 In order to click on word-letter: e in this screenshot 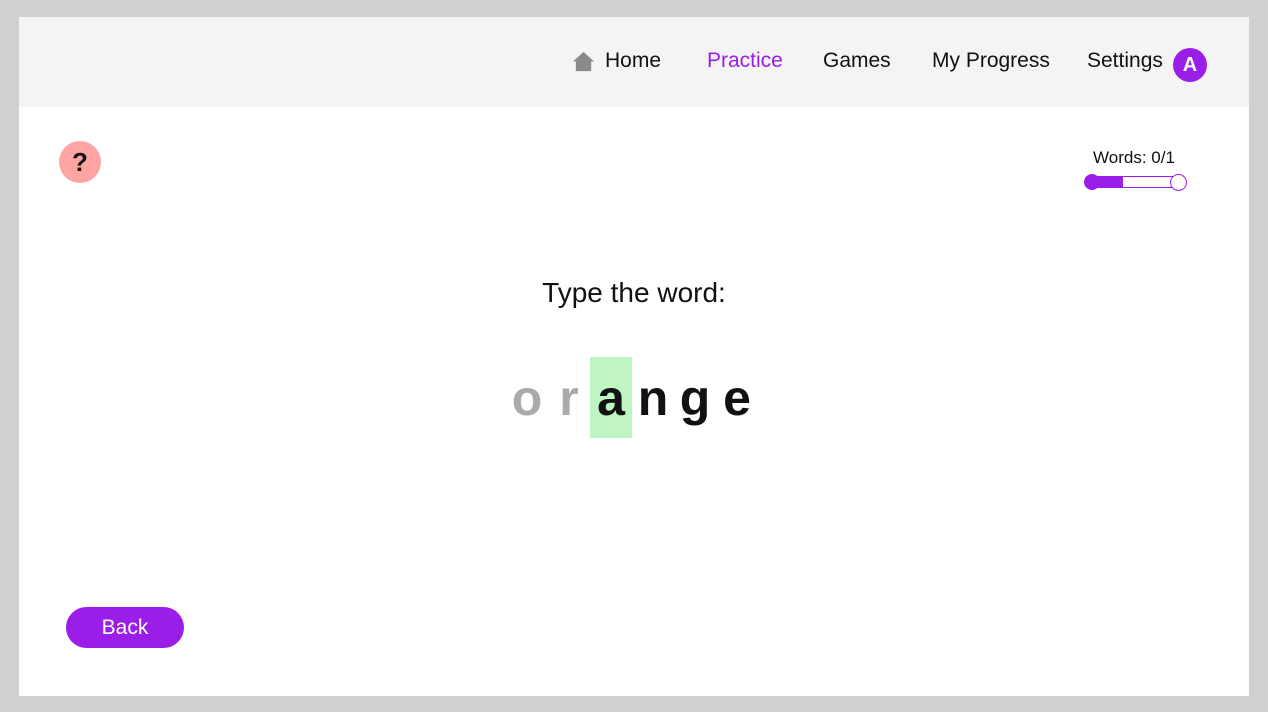, I will do `click(737, 397)`.